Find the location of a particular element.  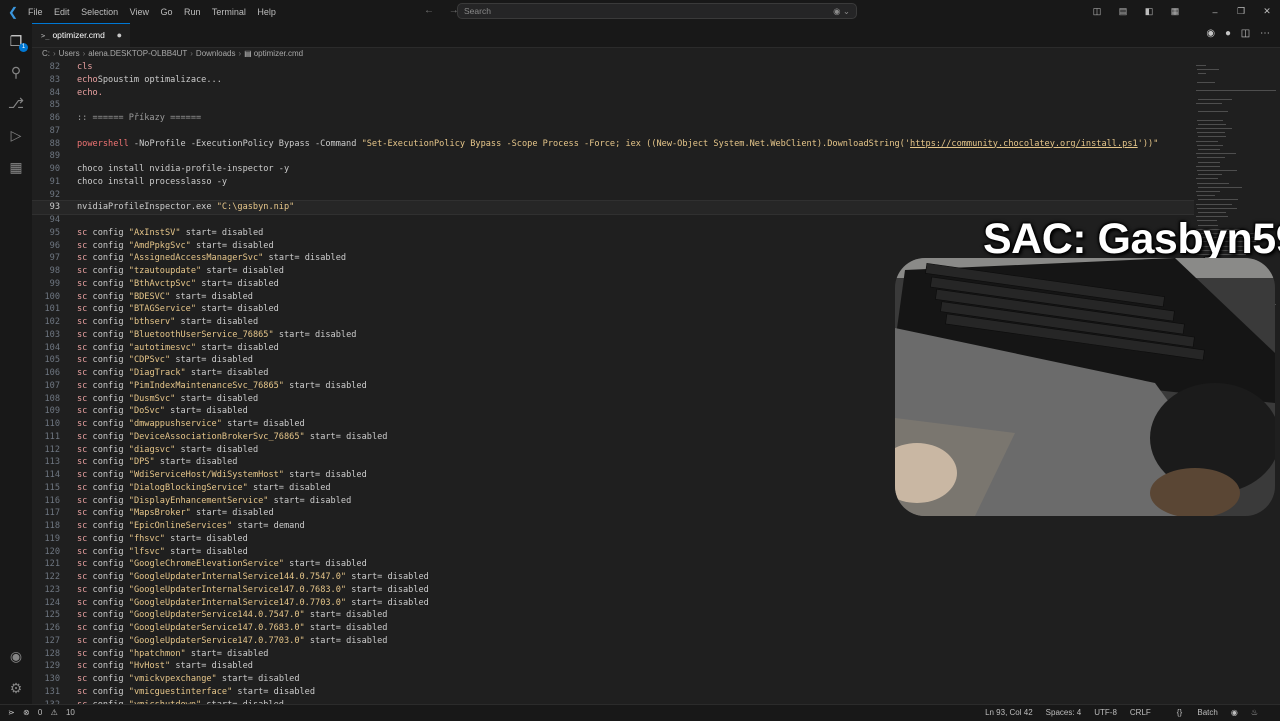

code-line: 82 cls is located at coordinates (613, 67).